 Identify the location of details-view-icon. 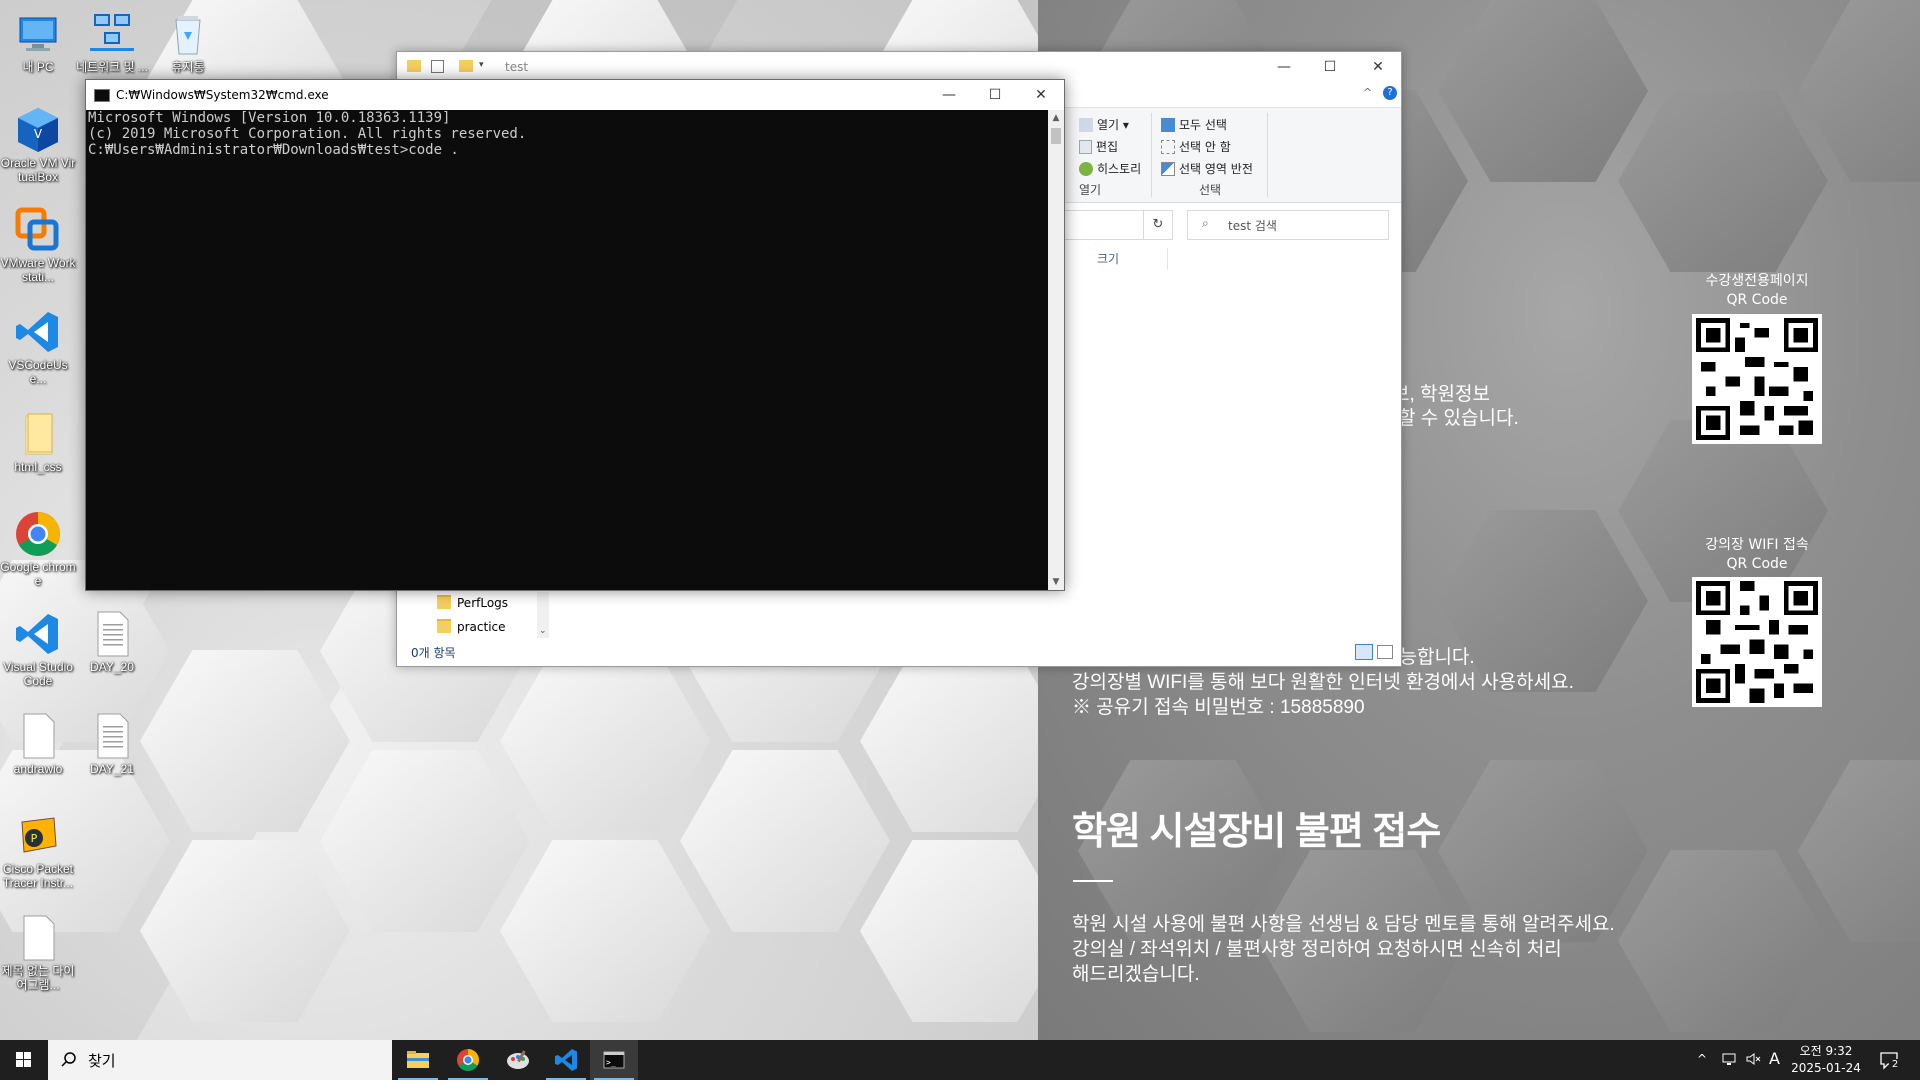
(1364, 652).